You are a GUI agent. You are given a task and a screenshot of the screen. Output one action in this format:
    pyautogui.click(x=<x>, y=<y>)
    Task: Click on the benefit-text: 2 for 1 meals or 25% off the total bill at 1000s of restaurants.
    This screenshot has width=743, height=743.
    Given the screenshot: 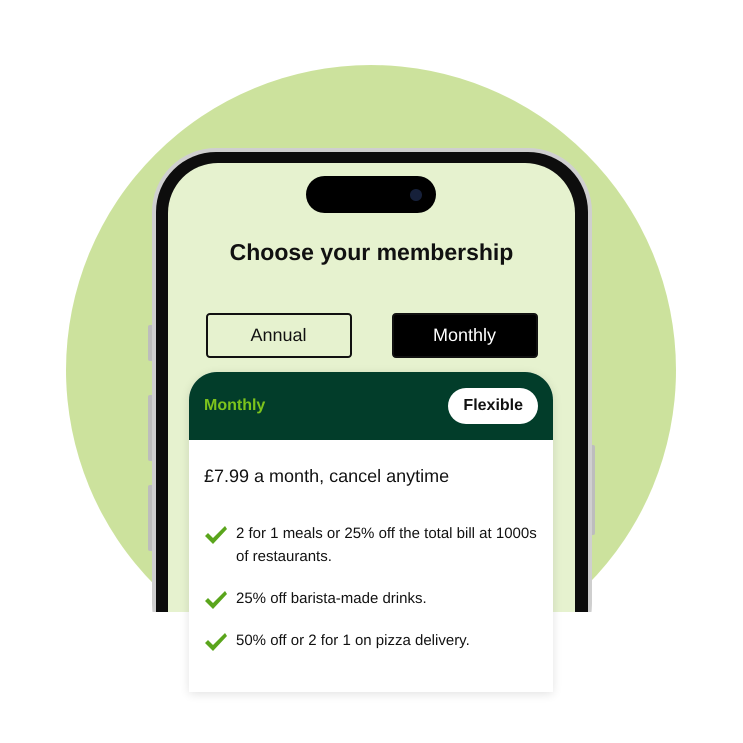 What is the action you would take?
    pyautogui.click(x=387, y=545)
    